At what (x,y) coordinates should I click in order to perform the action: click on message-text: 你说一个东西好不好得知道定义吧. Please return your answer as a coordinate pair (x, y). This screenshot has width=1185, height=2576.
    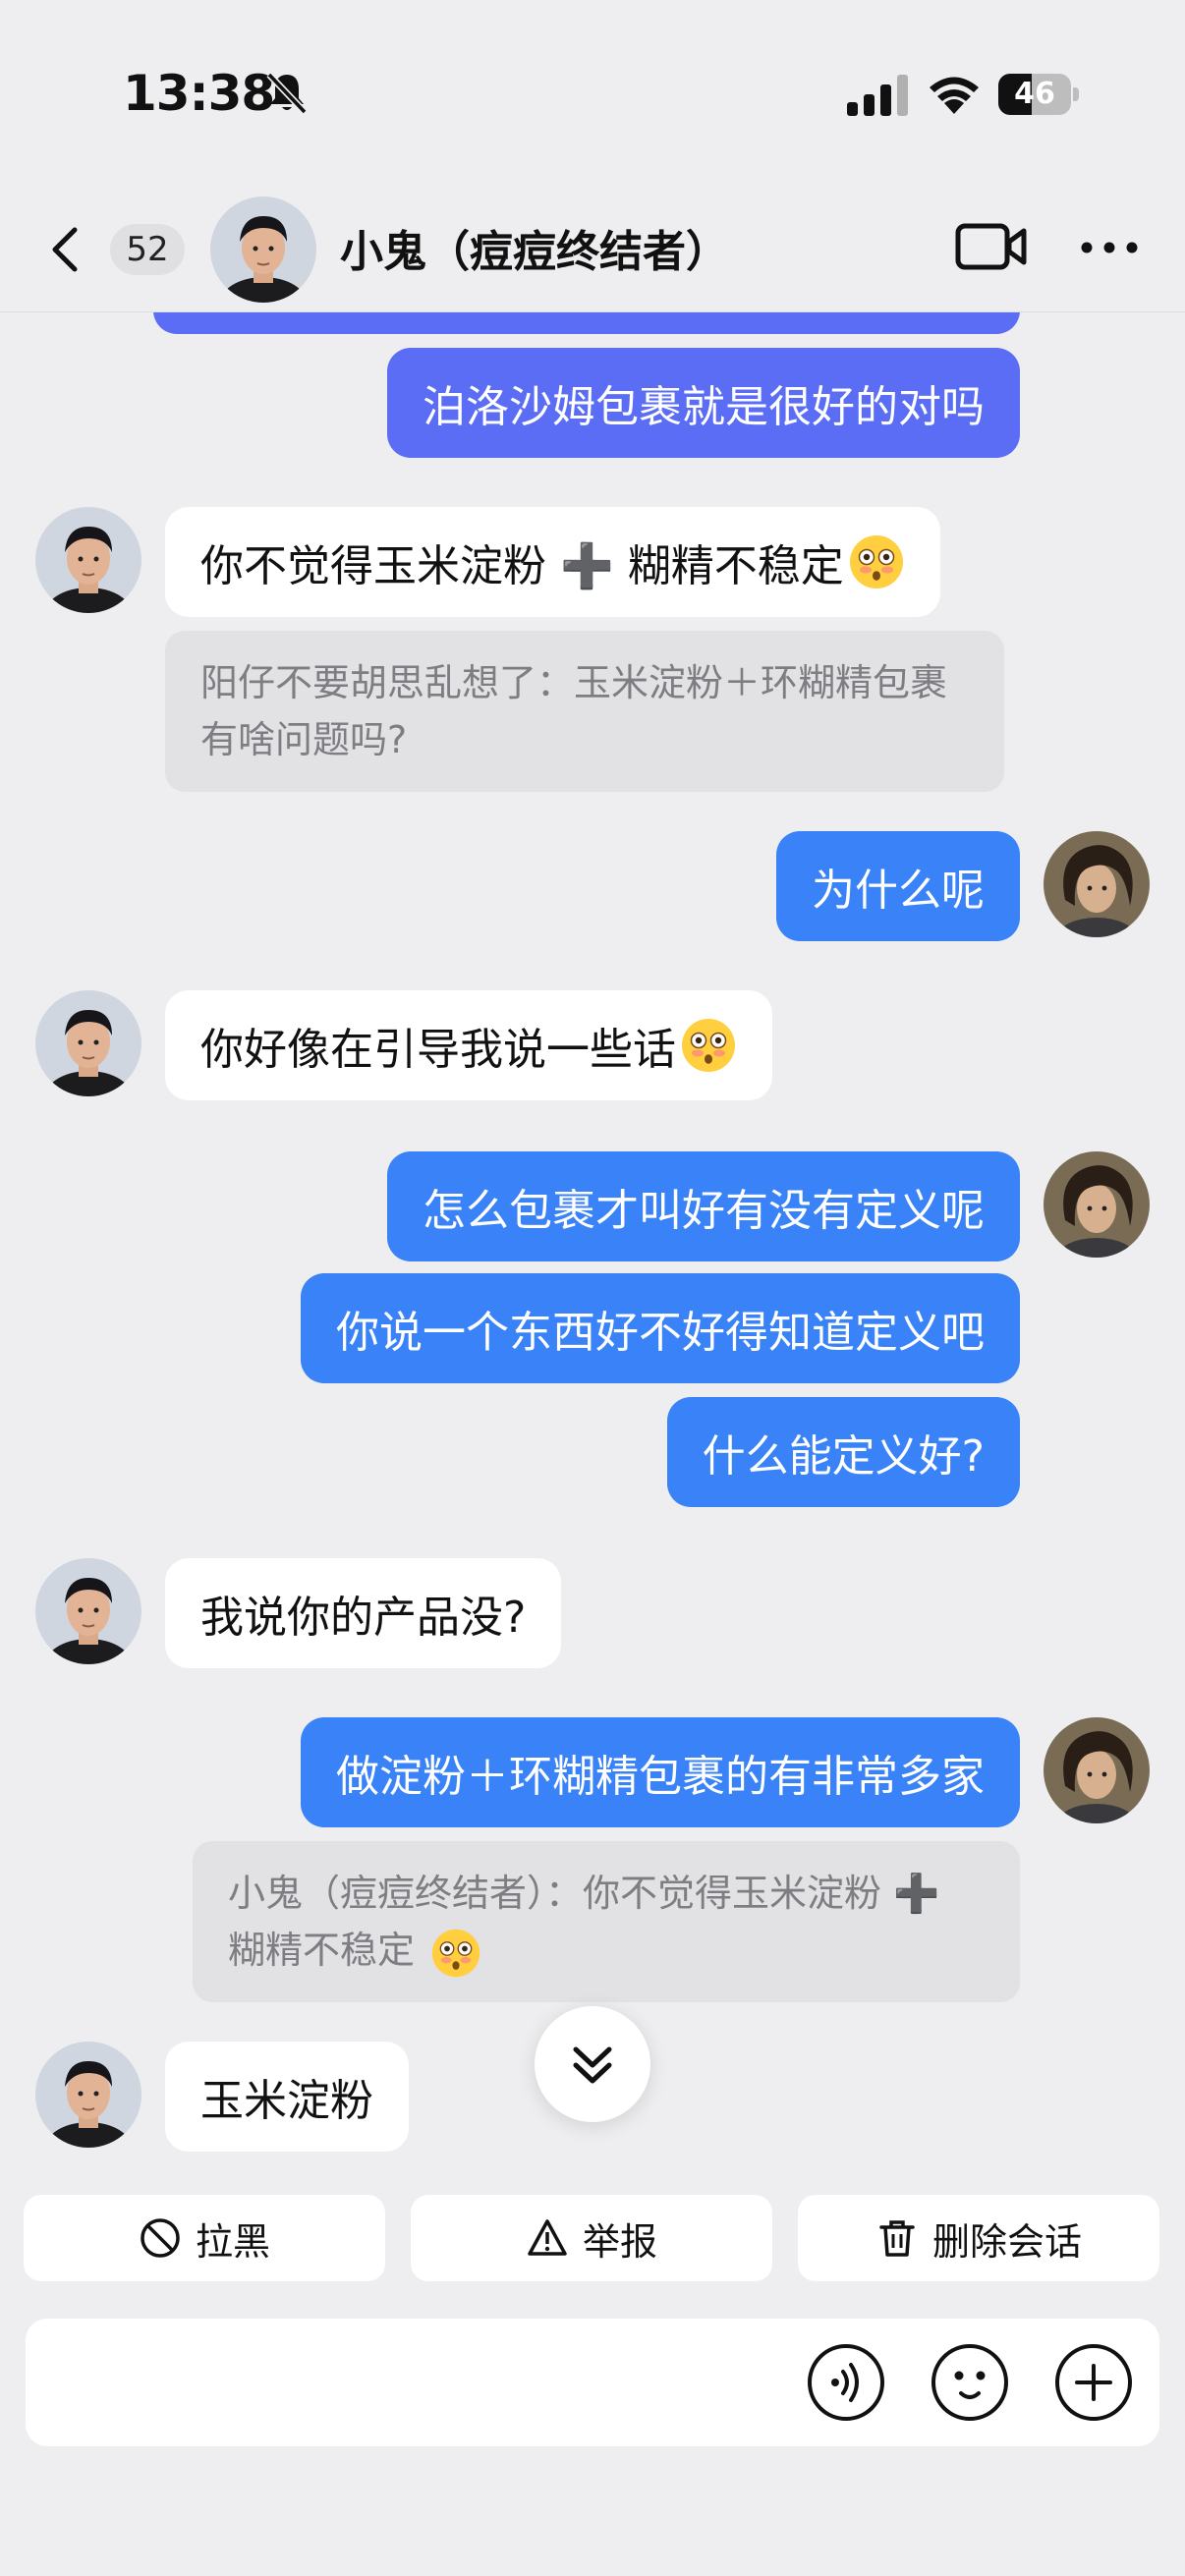
    Looking at the image, I should click on (660, 1333).